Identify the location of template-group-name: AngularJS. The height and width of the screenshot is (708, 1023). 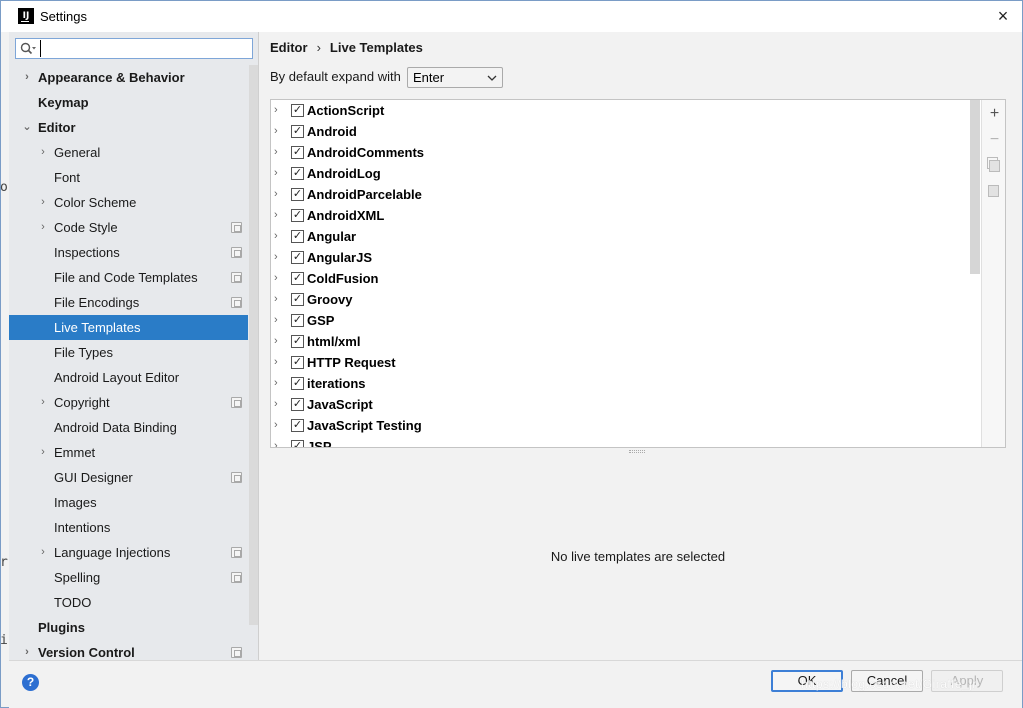
(340, 257).